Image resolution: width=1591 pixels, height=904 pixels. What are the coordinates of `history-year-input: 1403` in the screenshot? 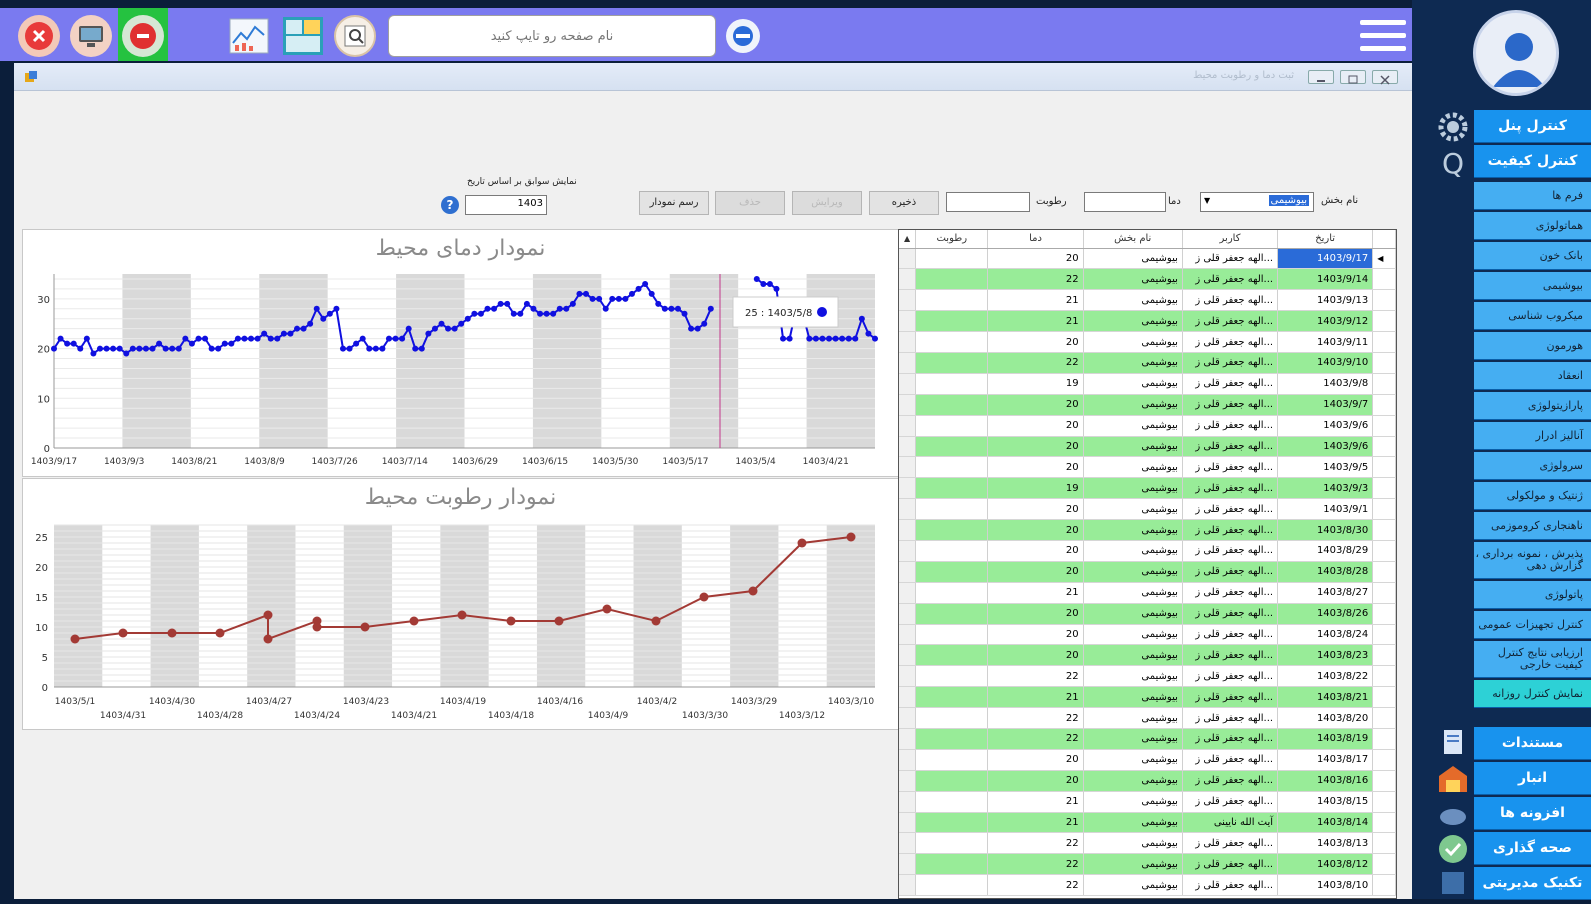 It's located at (506, 205).